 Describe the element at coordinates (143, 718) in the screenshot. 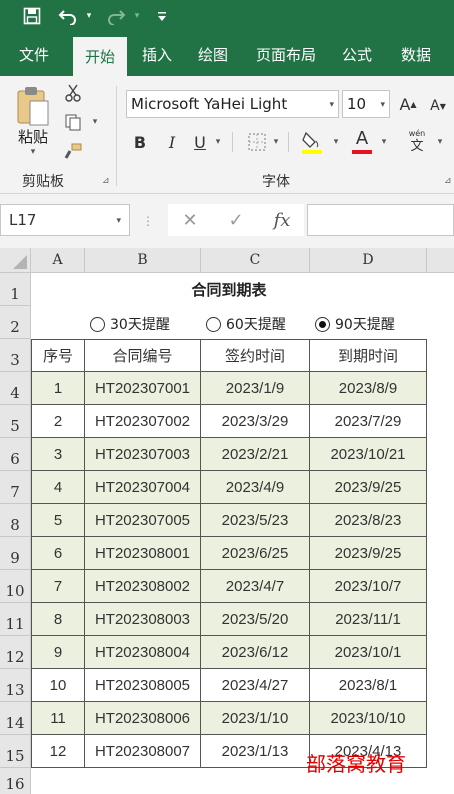

I see `table-cell-code: HT202308006` at that location.